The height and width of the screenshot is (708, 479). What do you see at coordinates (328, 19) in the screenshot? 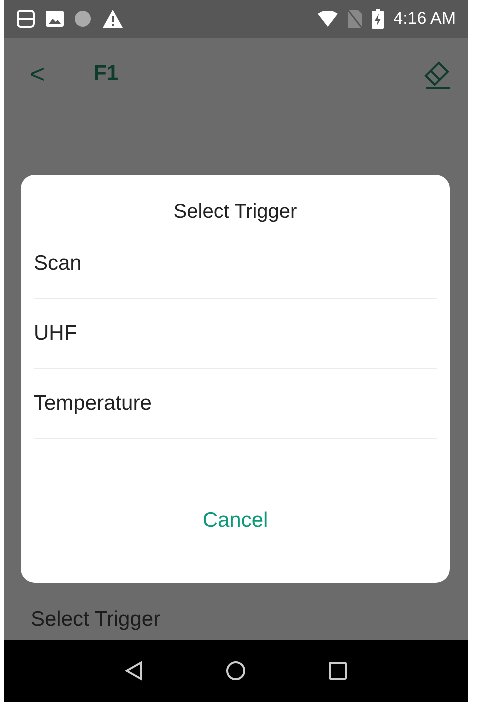
I see `wifi-icon` at bounding box center [328, 19].